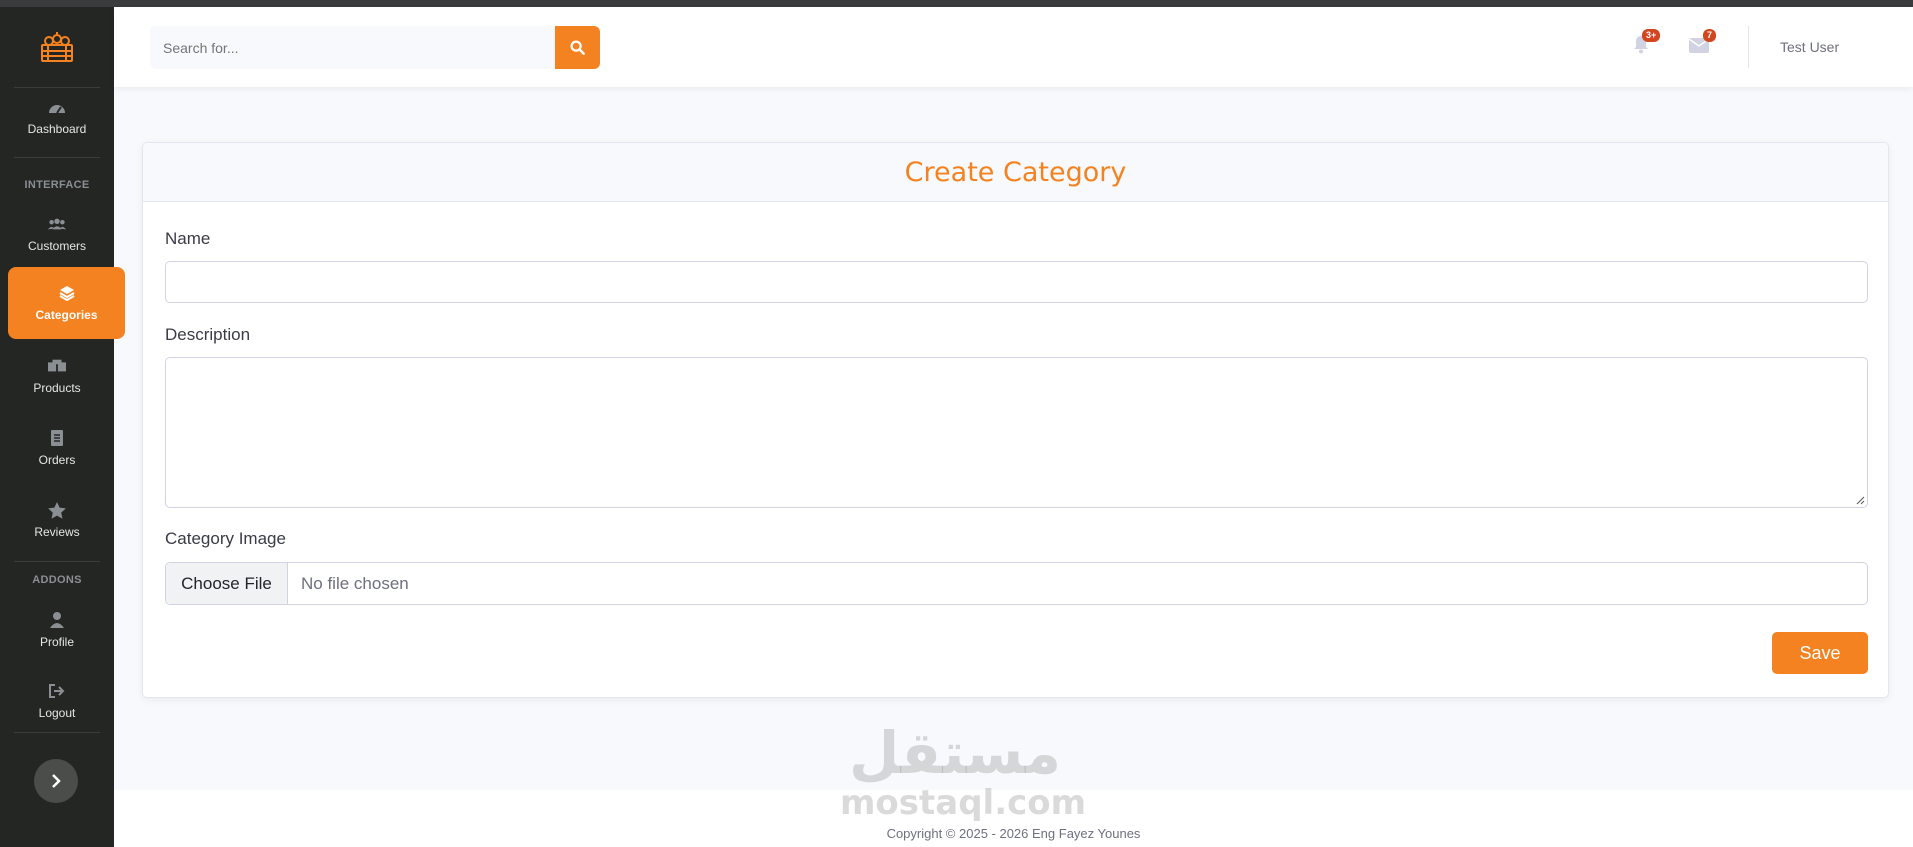 This screenshot has width=1913, height=847. Describe the element at coordinates (188, 238) in the screenshot. I see `name-label: Name` at that location.